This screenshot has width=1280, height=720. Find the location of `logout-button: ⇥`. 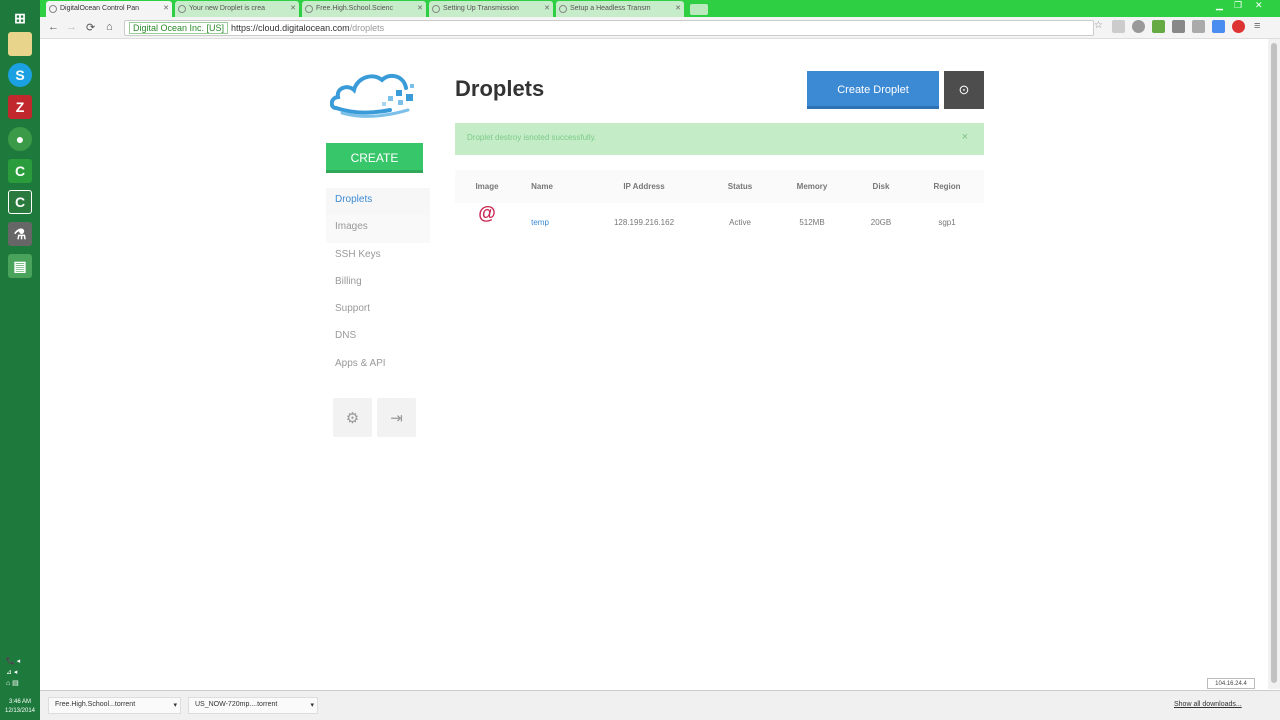

logout-button: ⇥ is located at coordinates (396, 417).